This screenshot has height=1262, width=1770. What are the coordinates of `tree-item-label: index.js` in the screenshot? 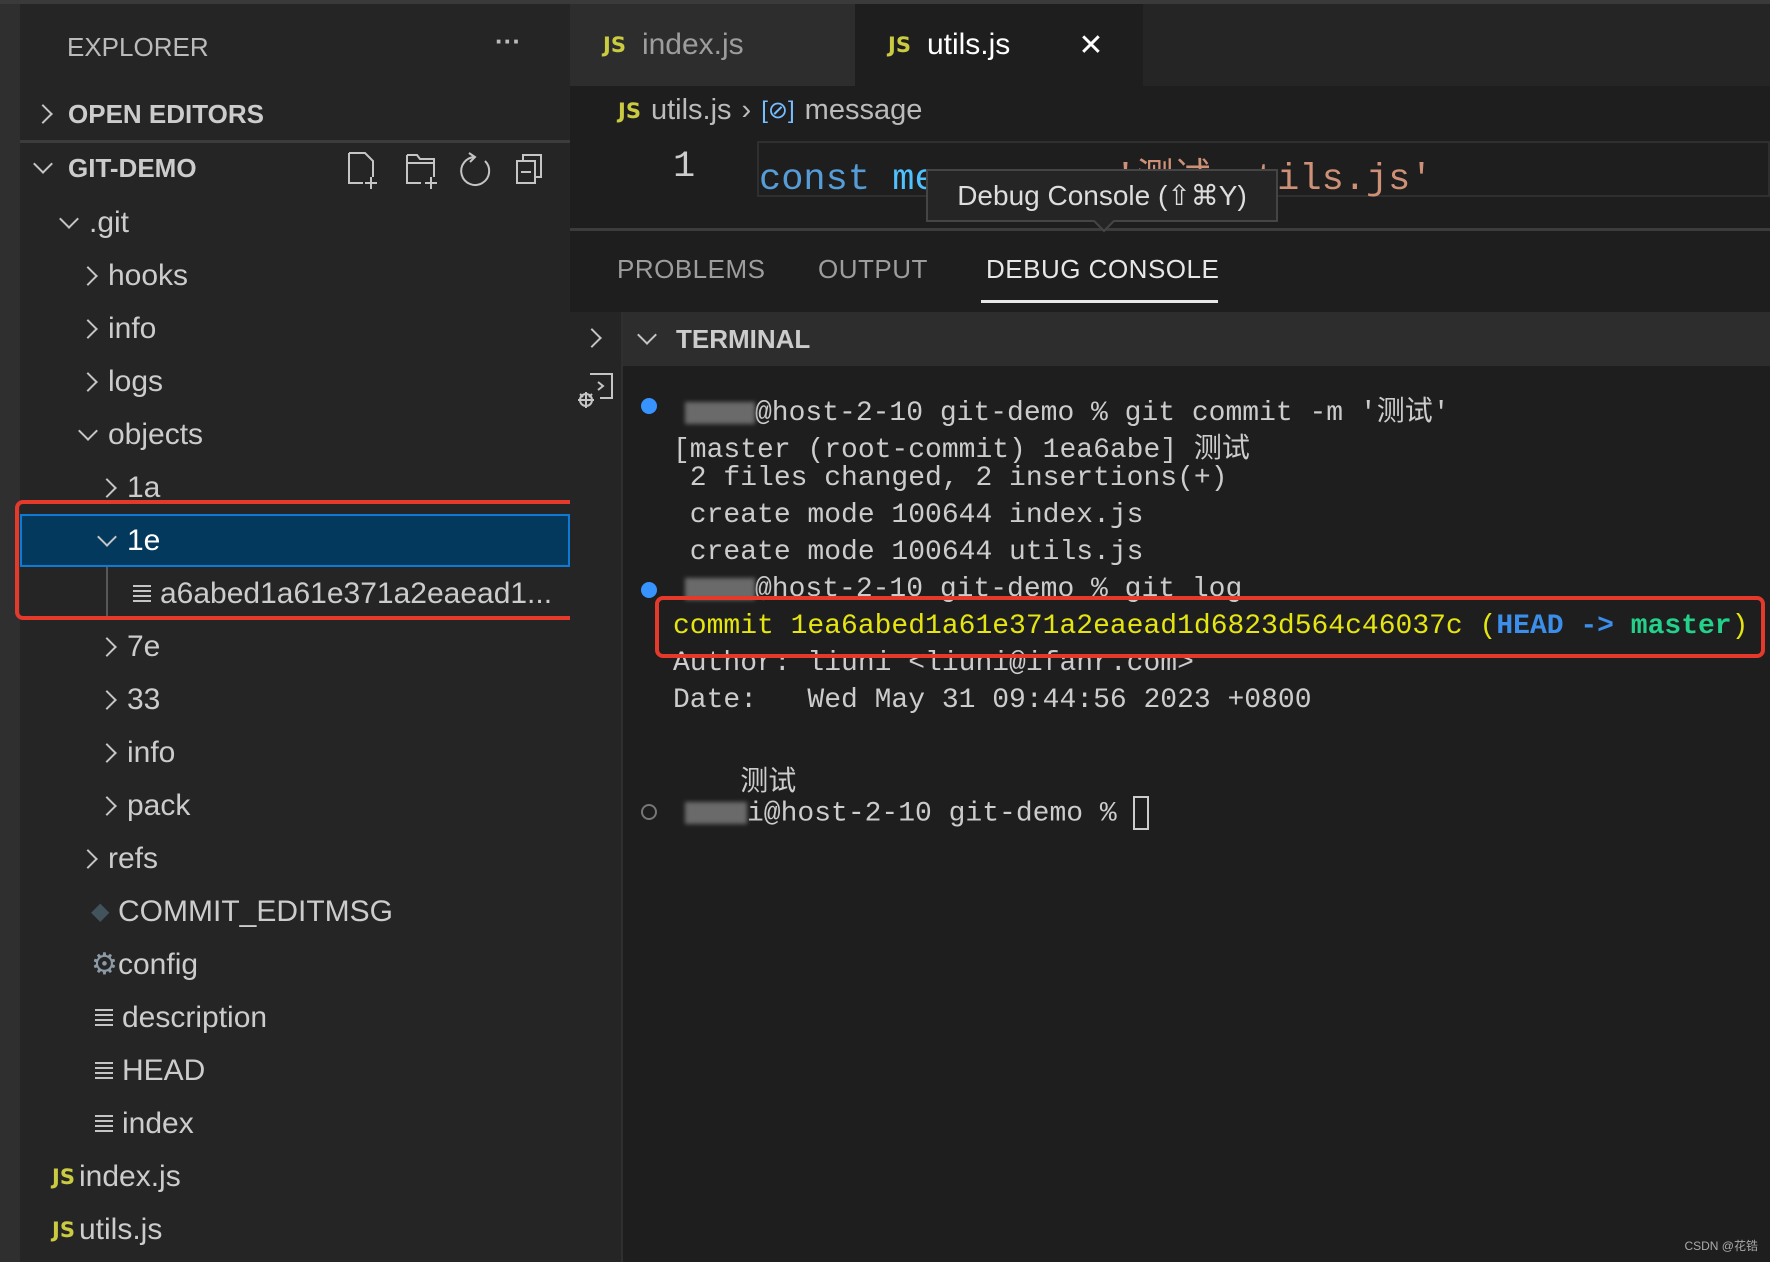 It's located at (130, 1176).